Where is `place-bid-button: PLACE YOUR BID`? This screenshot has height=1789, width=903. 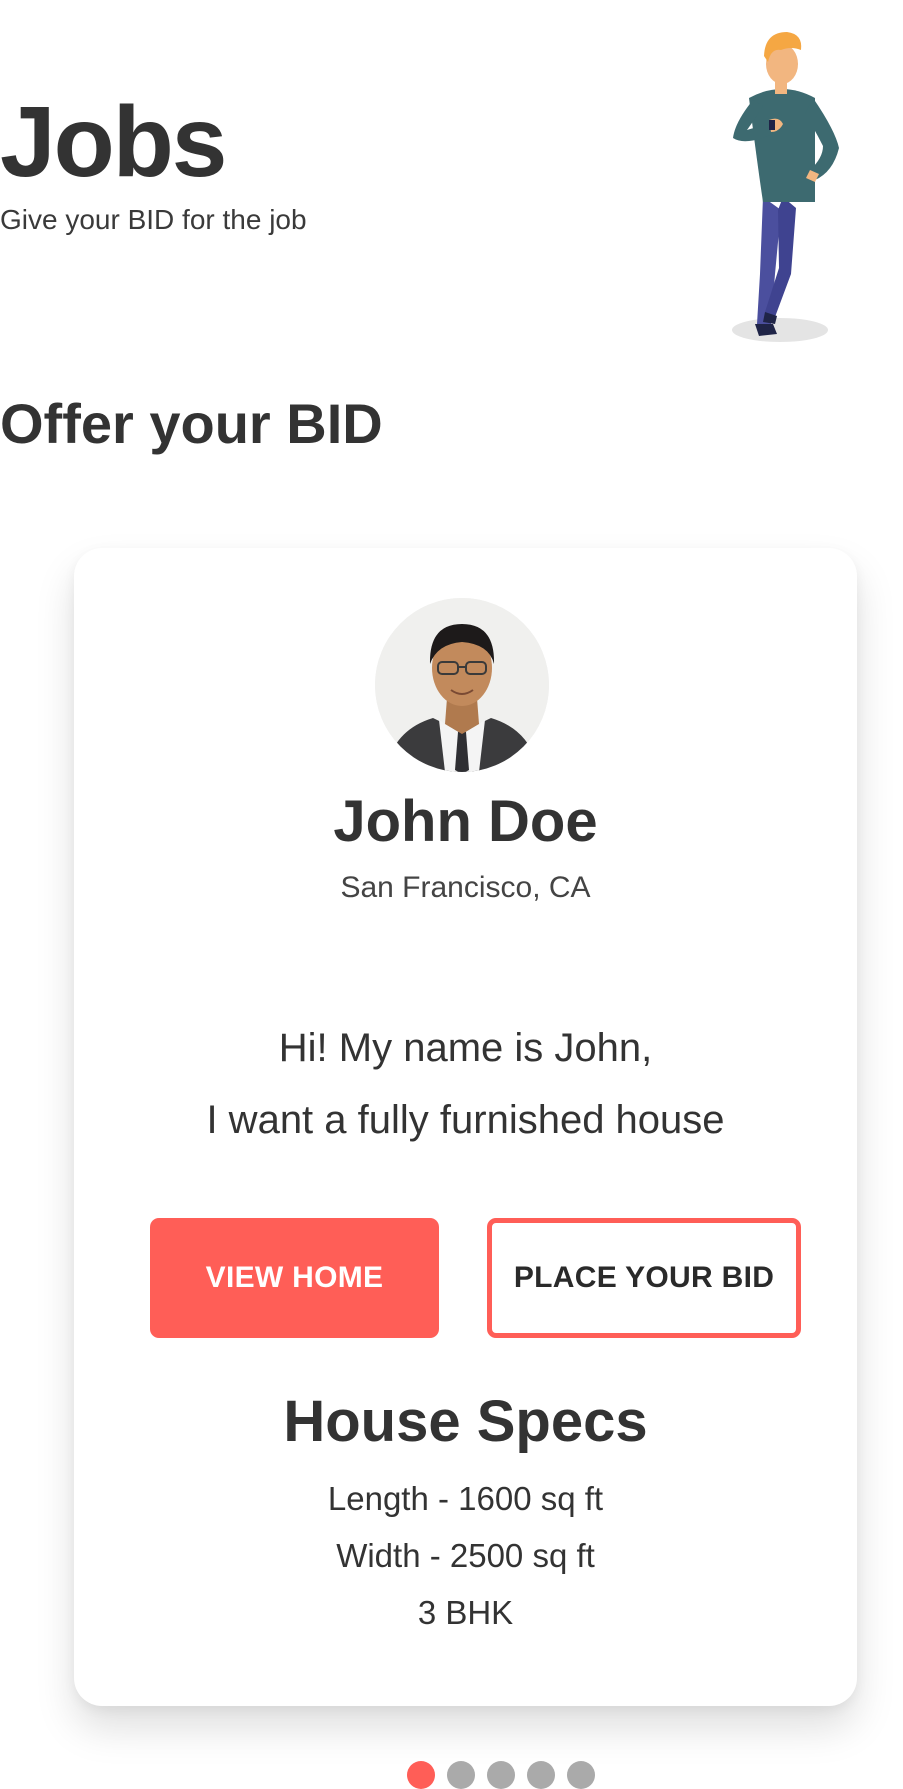 place-bid-button: PLACE YOUR BID is located at coordinates (644, 1278).